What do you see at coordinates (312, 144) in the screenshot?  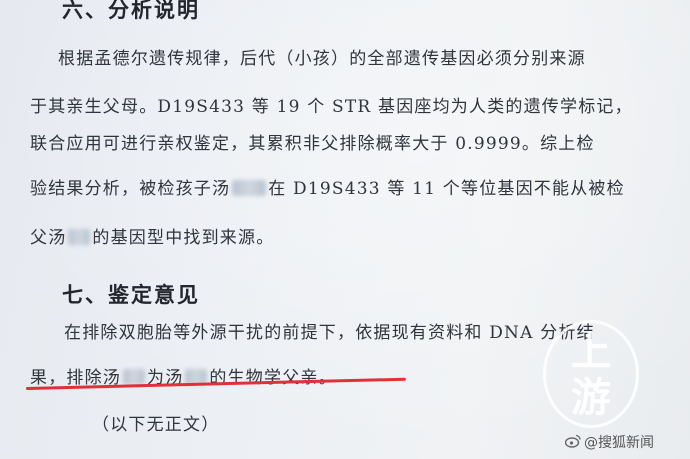 I see `analysis-line-3: 联合应用可进行亲权鉴定，其累积非父排除概率大于 0.9999。综上检` at bounding box center [312, 144].